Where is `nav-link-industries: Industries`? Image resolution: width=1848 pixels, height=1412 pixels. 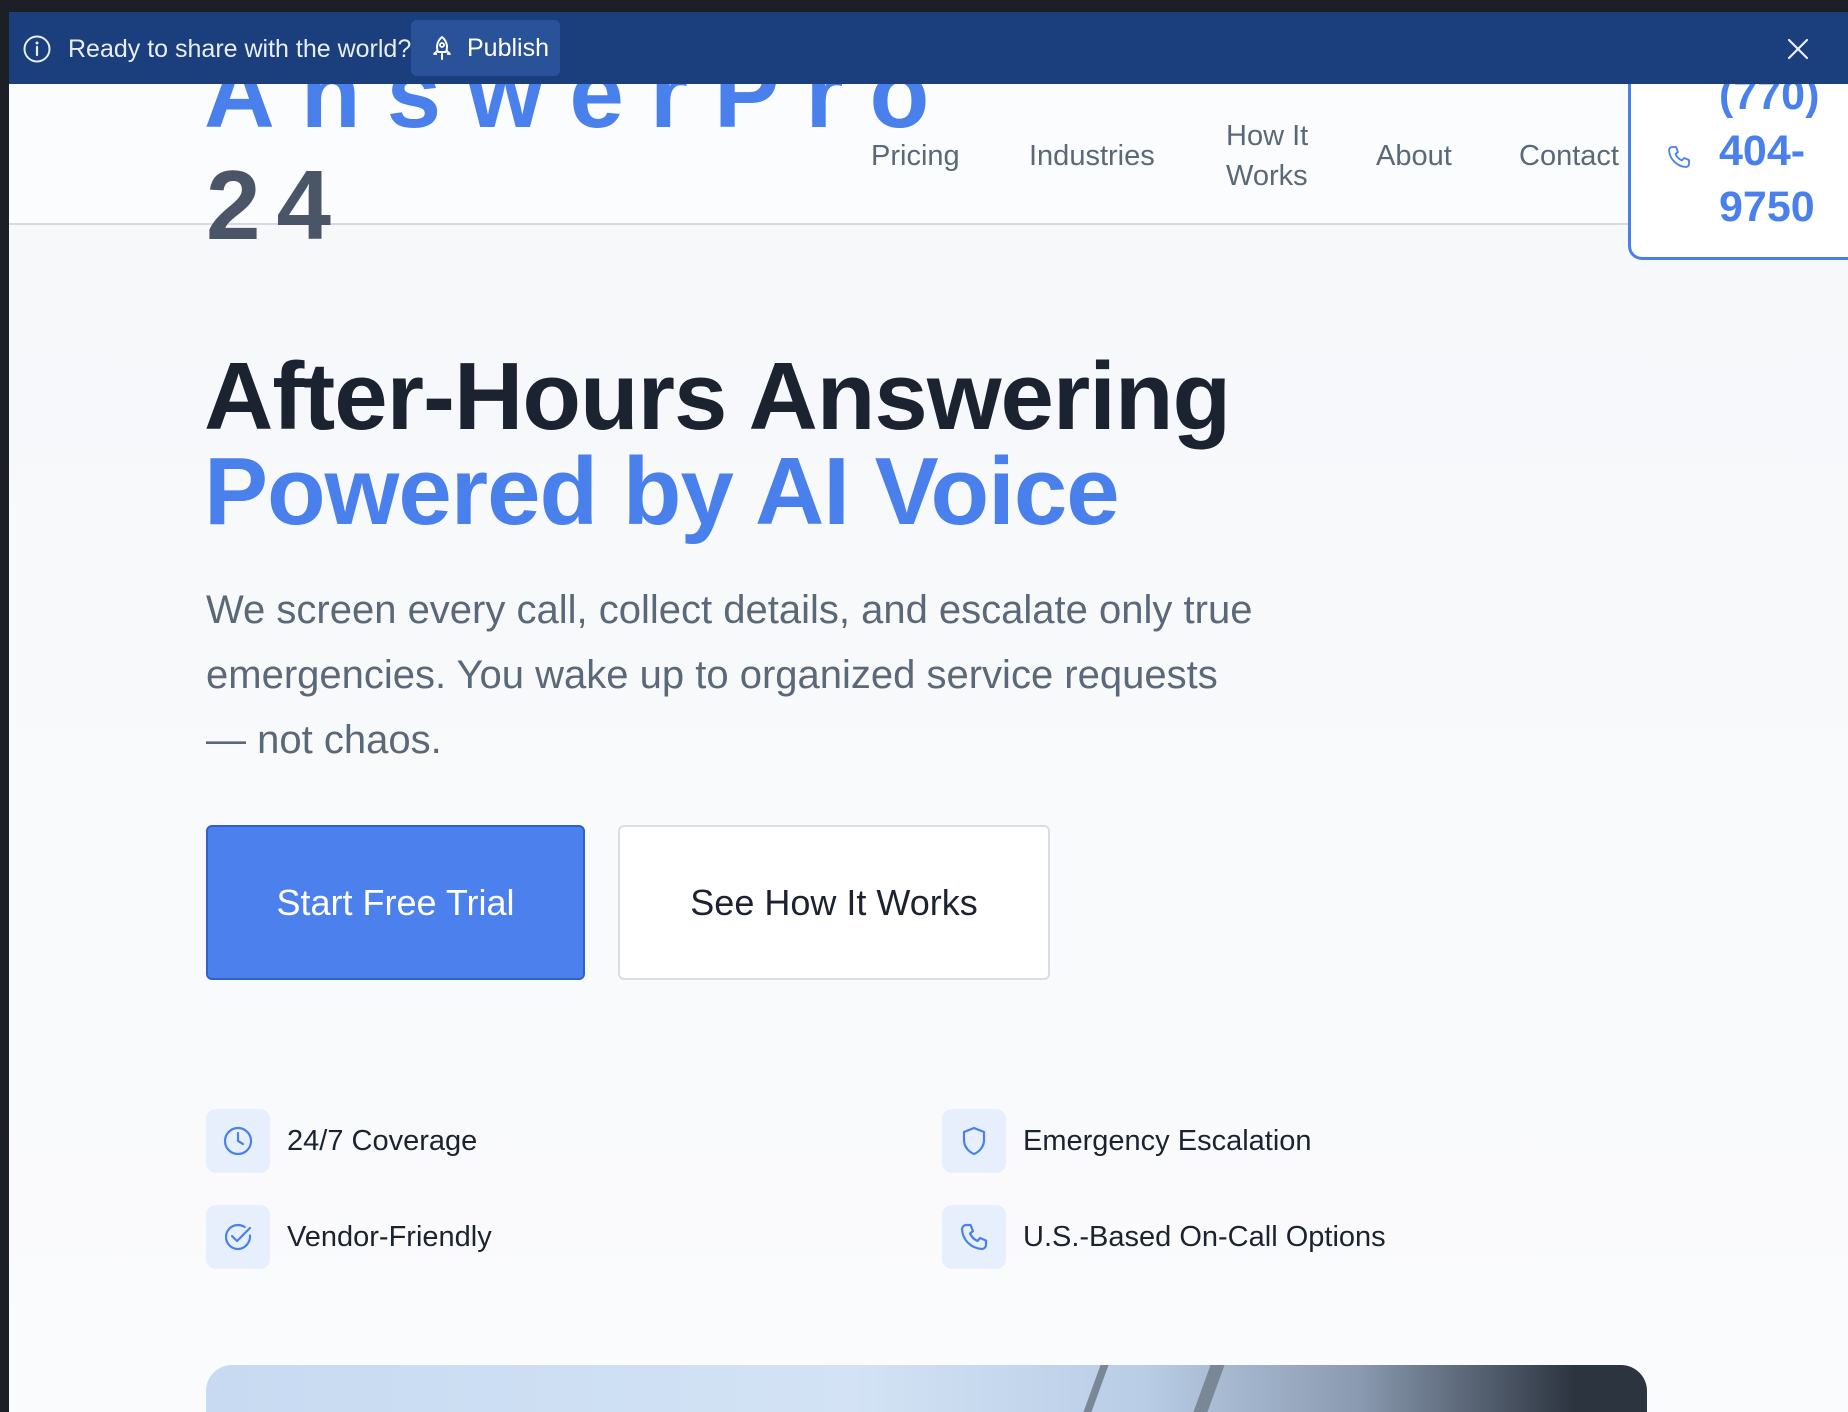
nav-link-industries: Industries is located at coordinates (1092, 156).